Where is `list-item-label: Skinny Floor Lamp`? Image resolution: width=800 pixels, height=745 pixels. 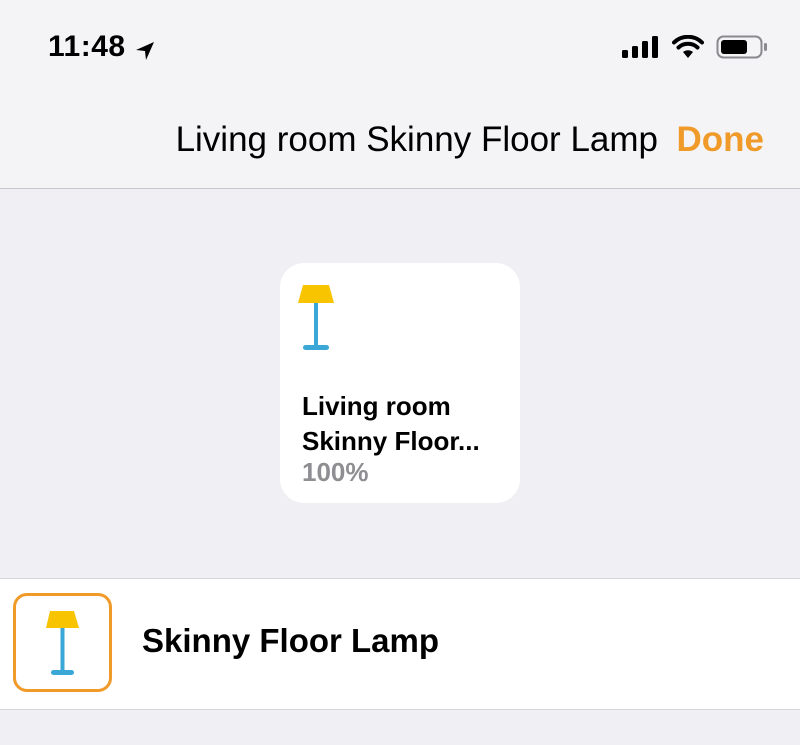 list-item-label: Skinny Floor Lamp is located at coordinates (291, 640).